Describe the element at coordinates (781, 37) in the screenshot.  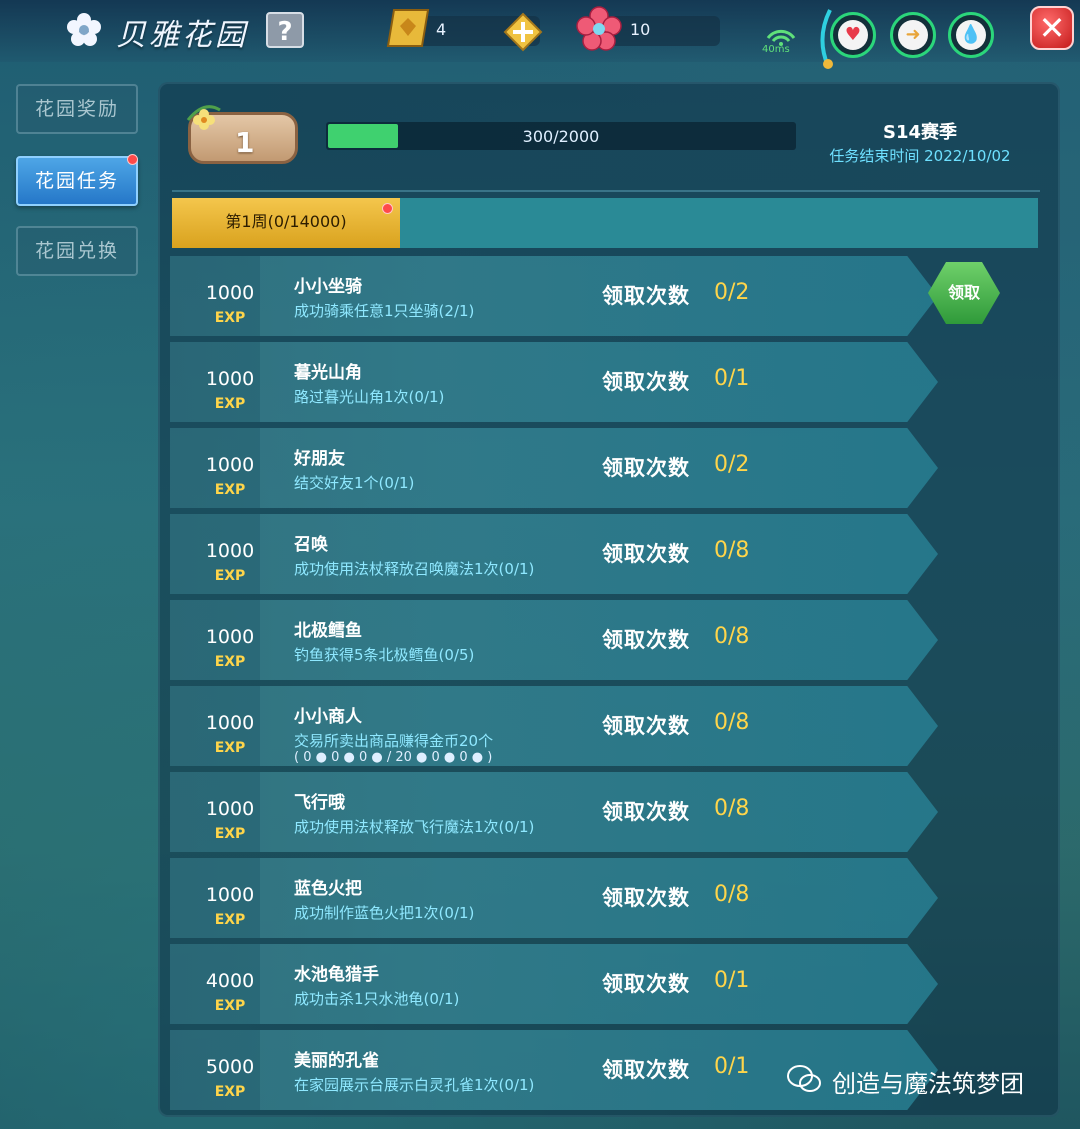
I see `wifi-signal-icon` at that location.